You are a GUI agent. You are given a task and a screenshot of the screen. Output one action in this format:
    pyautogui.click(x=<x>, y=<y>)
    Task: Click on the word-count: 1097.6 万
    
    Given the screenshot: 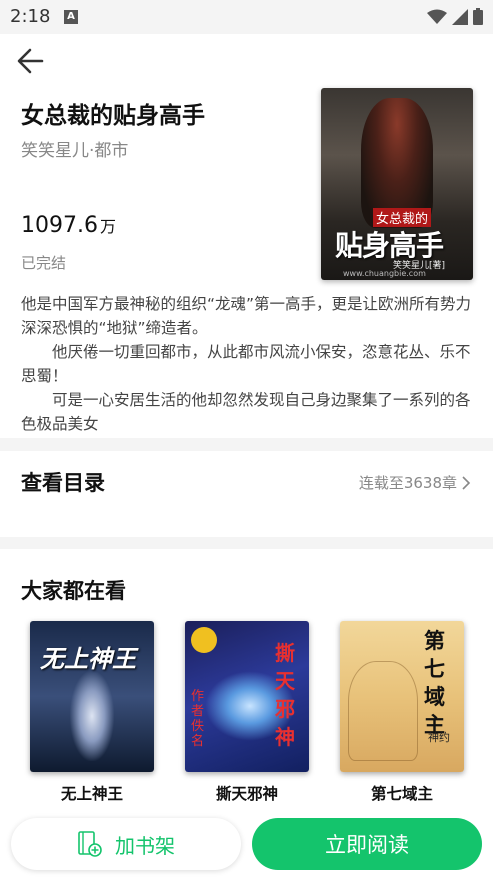 What is the action you would take?
    pyautogui.click(x=68, y=225)
    